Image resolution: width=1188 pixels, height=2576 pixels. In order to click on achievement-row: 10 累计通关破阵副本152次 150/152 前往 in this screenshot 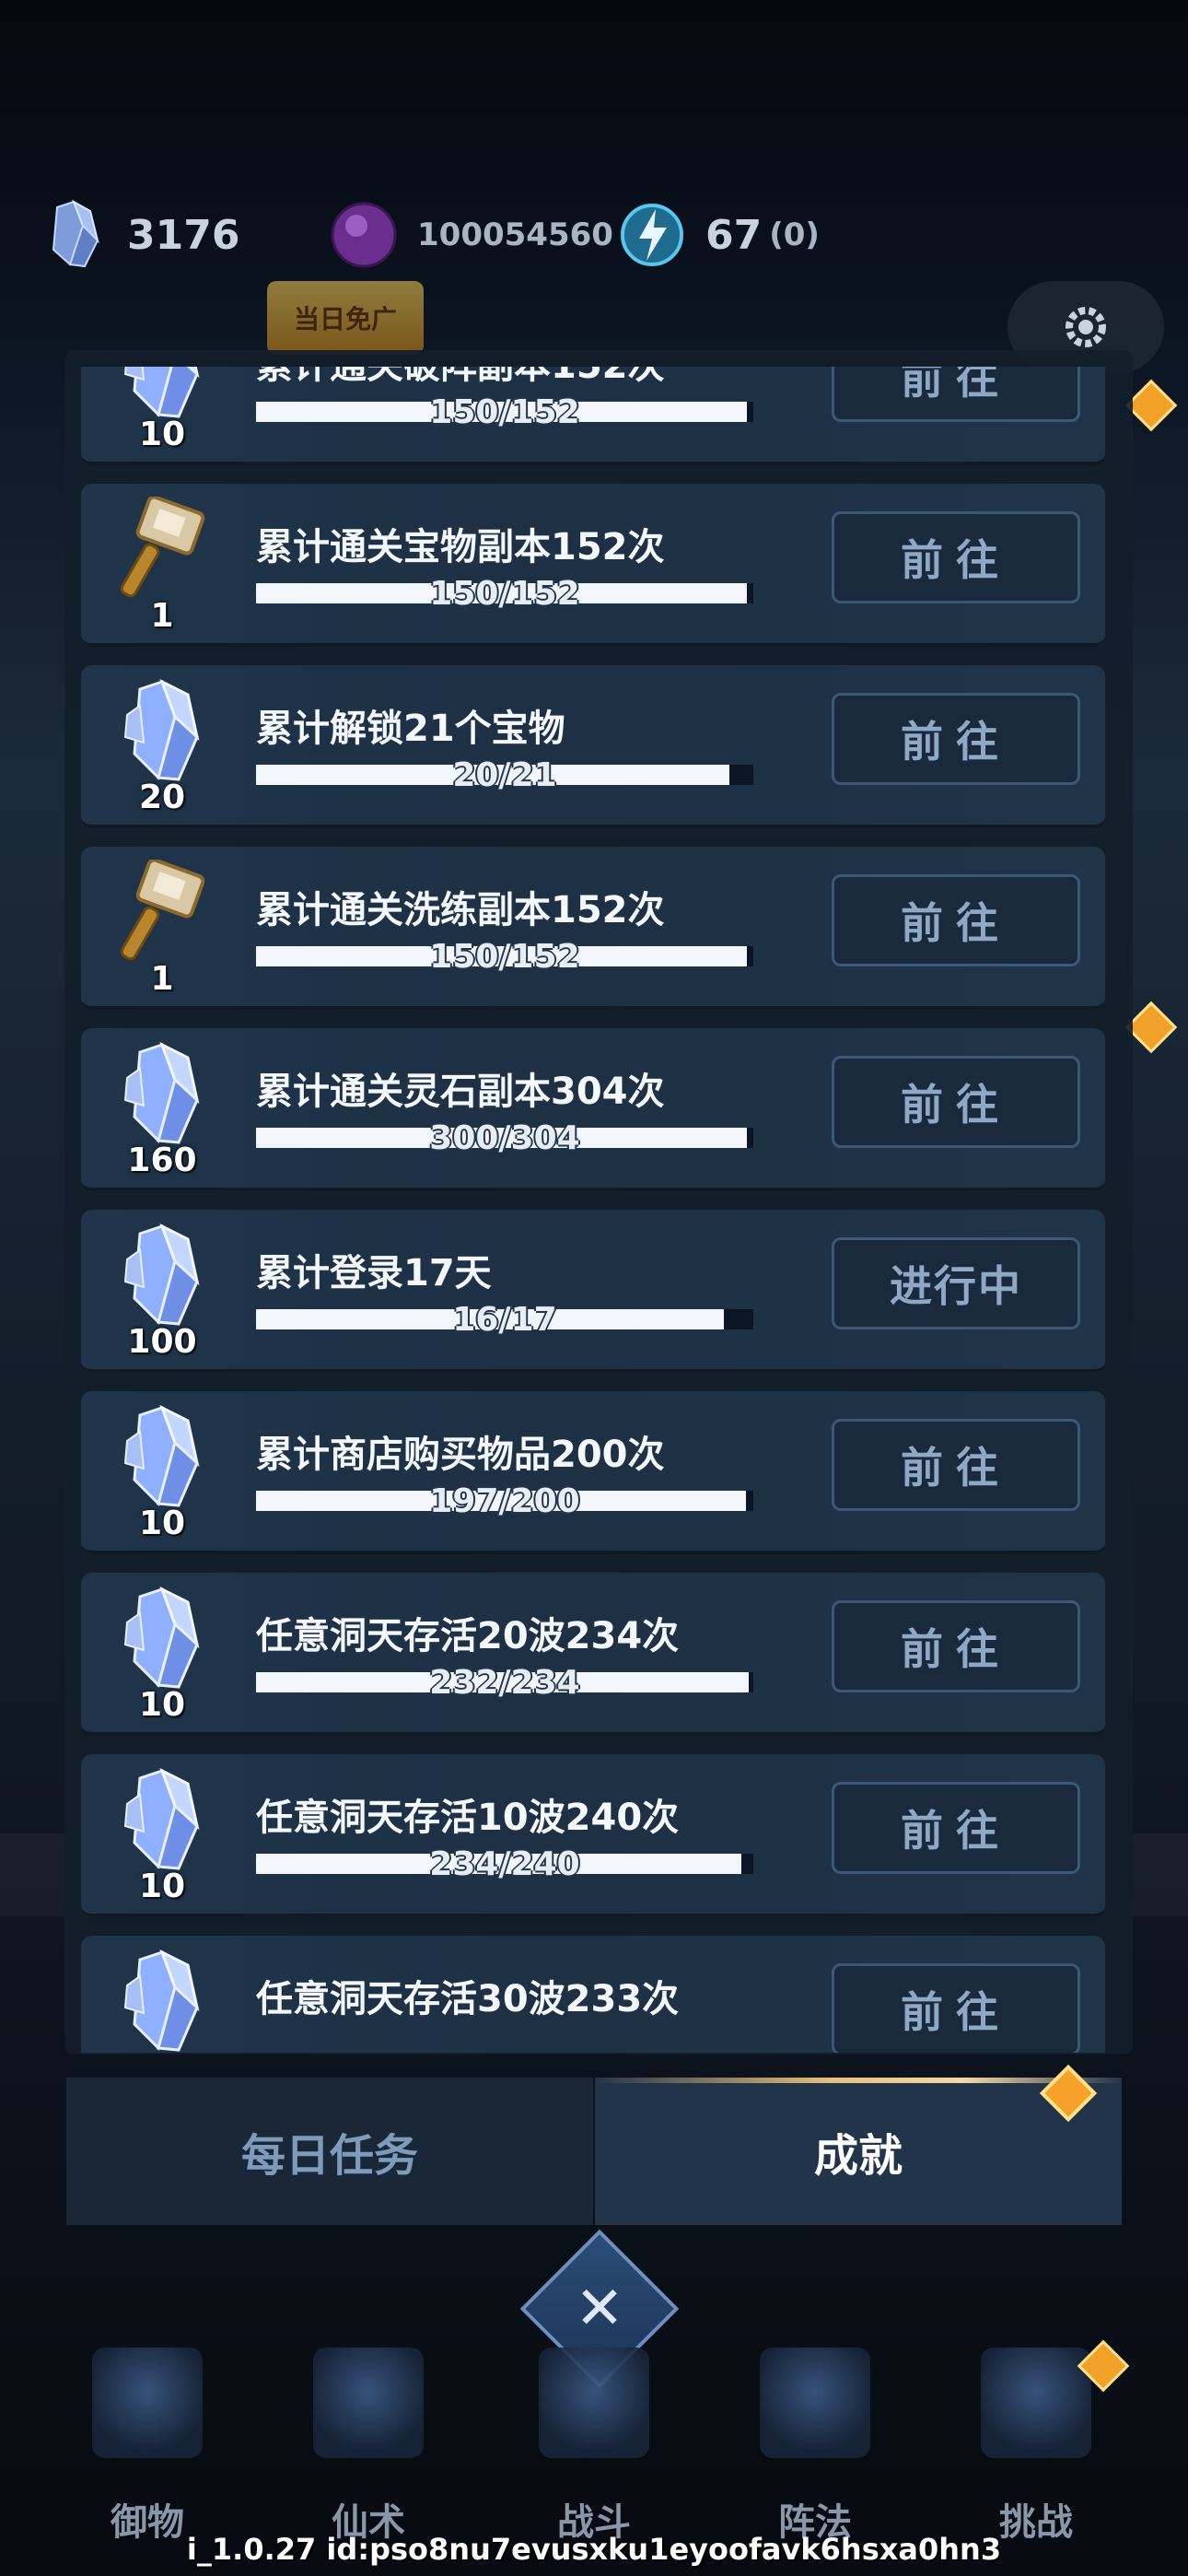, I will do `click(593, 416)`.